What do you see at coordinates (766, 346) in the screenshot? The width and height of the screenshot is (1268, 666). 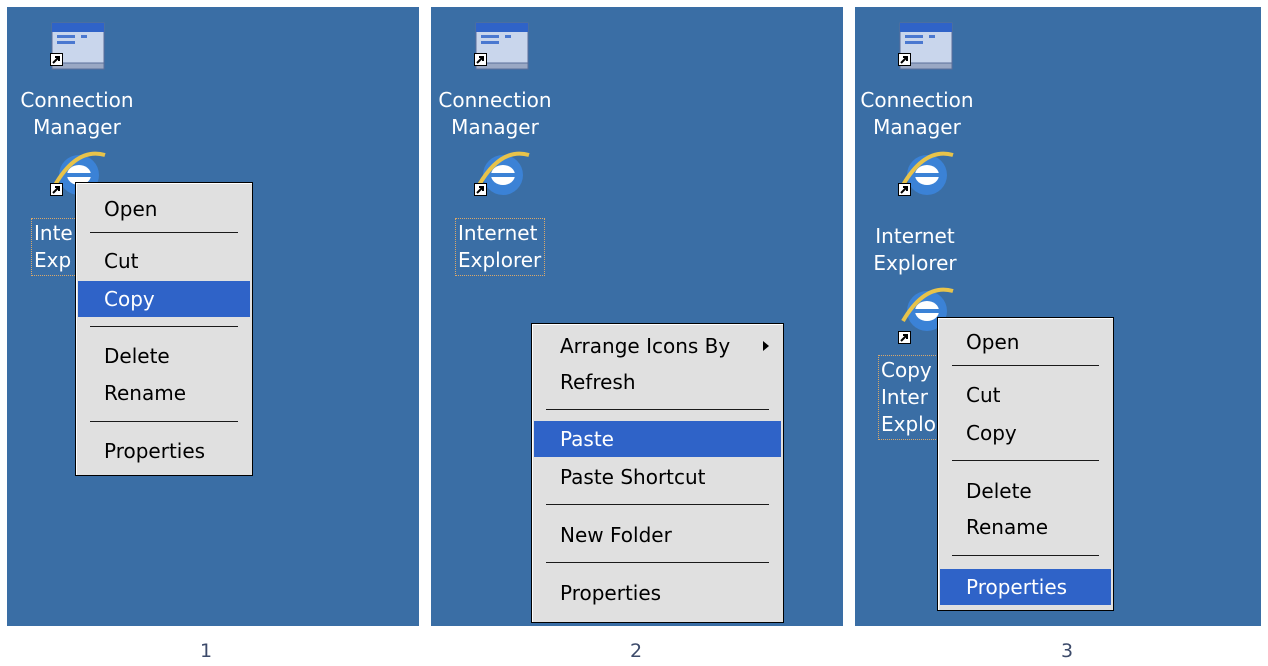 I see `submenu-arrow-icon` at bounding box center [766, 346].